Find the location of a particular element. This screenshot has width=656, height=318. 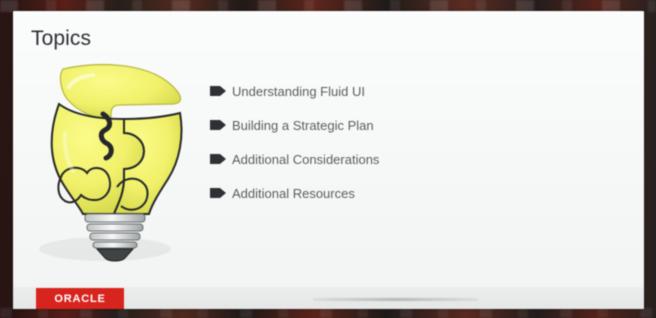

oracle-logo: ORACLE is located at coordinates (80, 298).